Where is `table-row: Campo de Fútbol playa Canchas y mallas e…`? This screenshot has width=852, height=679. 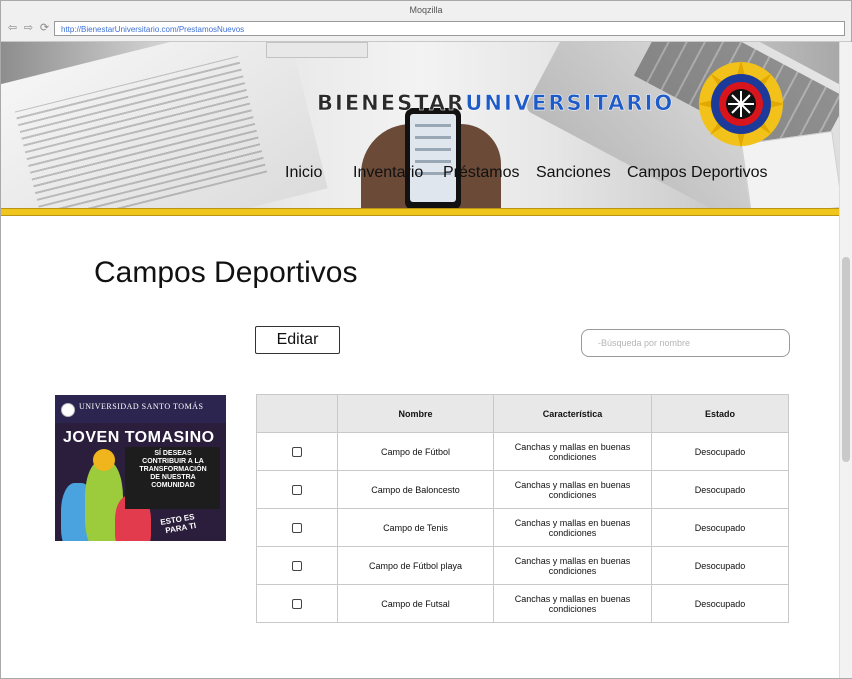 table-row: Campo de Fútbol playa Canchas y mallas e… is located at coordinates (522, 565).